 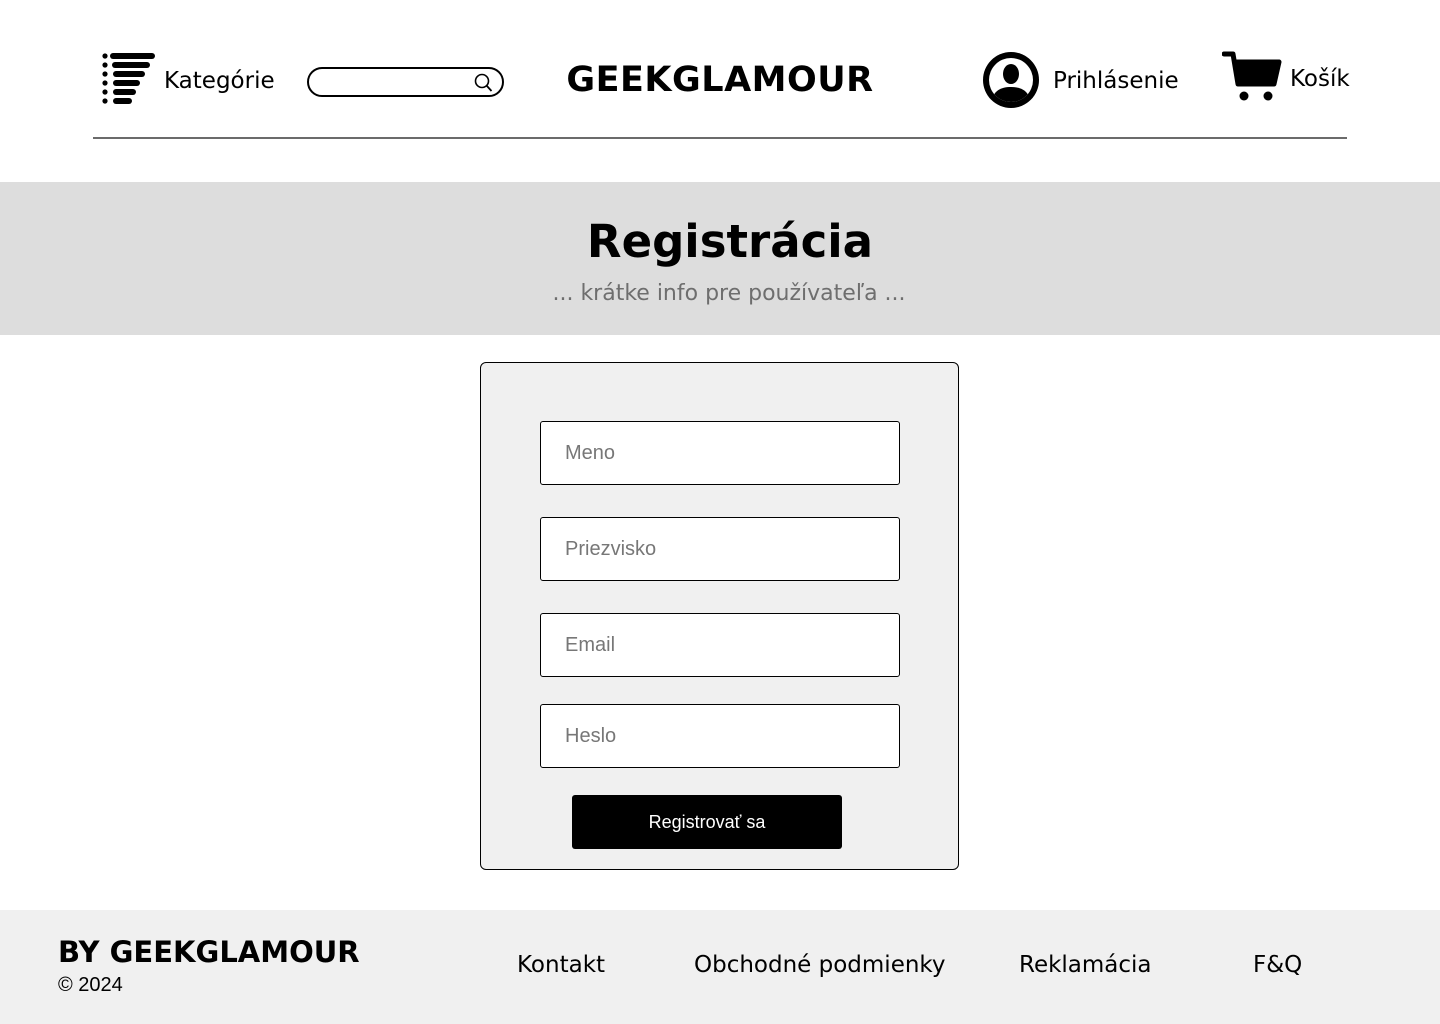 What do you see at coordinates (483, 83) in the screenshot?
I see `search-icon` at bounding box center [483, 83].